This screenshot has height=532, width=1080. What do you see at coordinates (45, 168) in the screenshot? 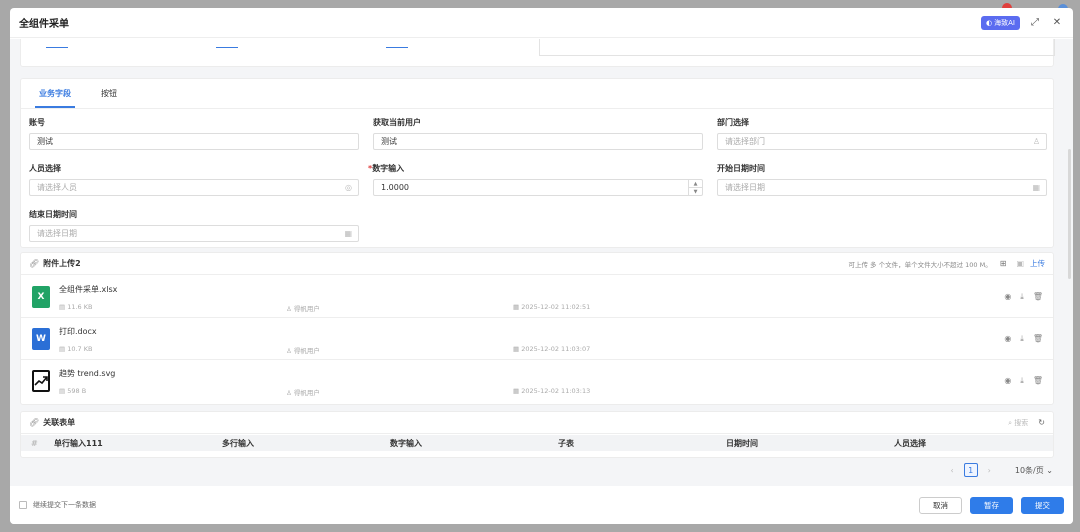
I see `person-label: 人员选择` at bounding box center [45, 168].